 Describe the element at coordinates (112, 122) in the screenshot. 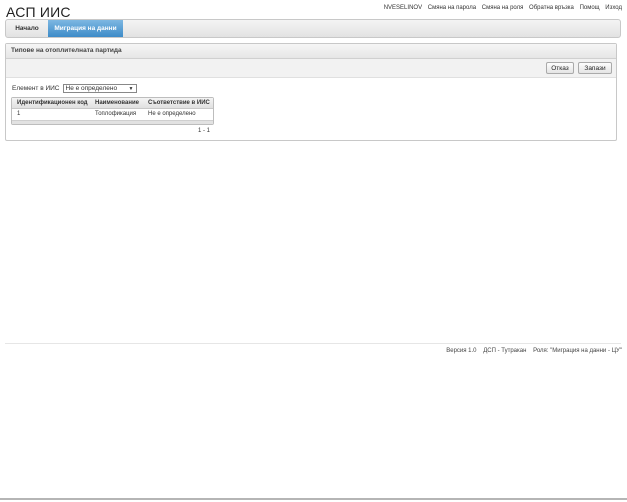

I see `table-footer` at that location.